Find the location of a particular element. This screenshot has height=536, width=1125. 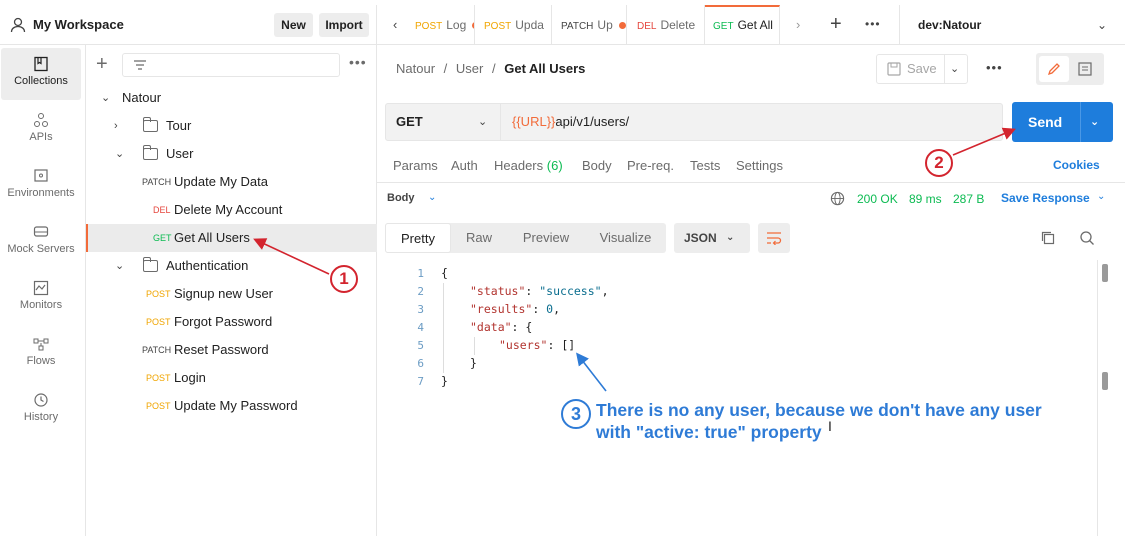

response-size: 287 B is located at coordinates (968, 199).